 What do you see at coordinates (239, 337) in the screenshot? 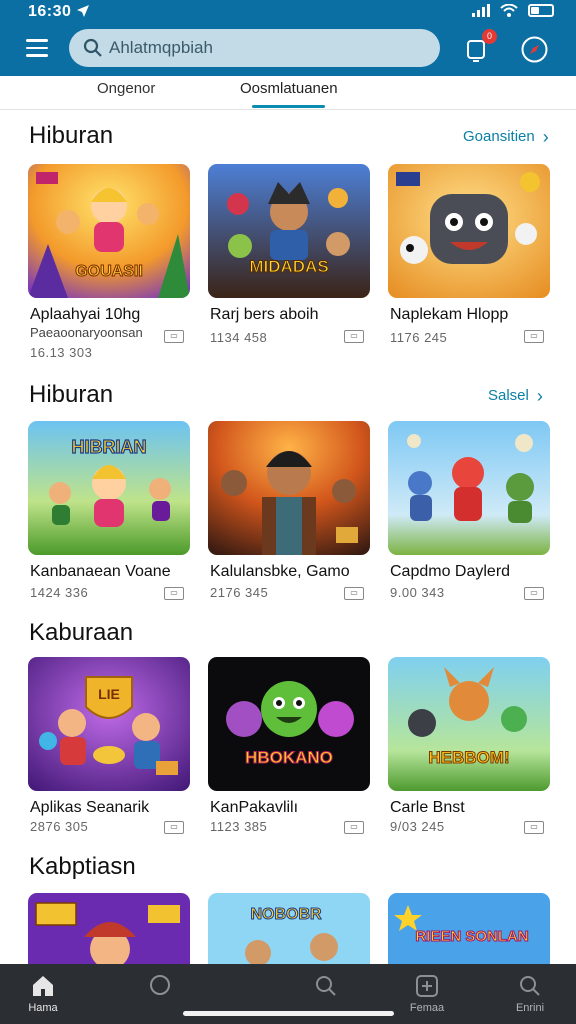
I see `card-stats: 1134 458` at bounding box center [239, 337].